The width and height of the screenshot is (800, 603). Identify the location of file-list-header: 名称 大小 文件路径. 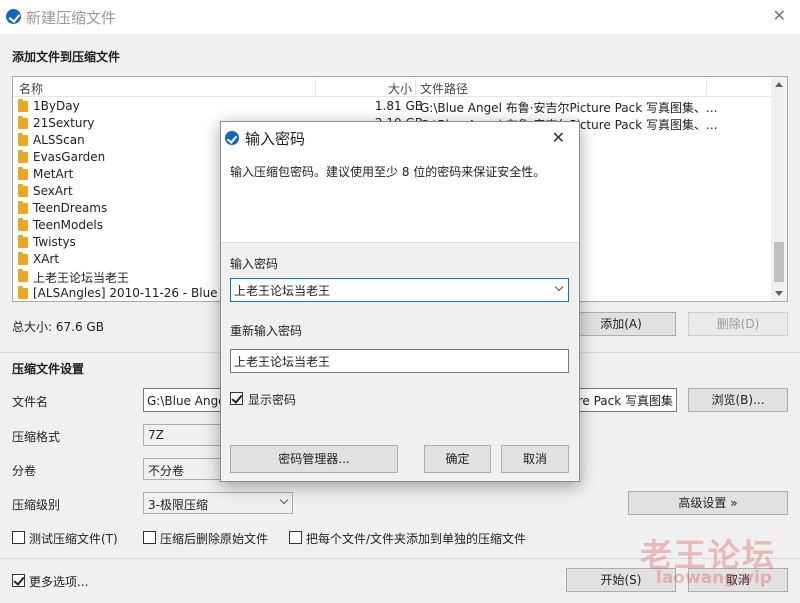
(393, 87).